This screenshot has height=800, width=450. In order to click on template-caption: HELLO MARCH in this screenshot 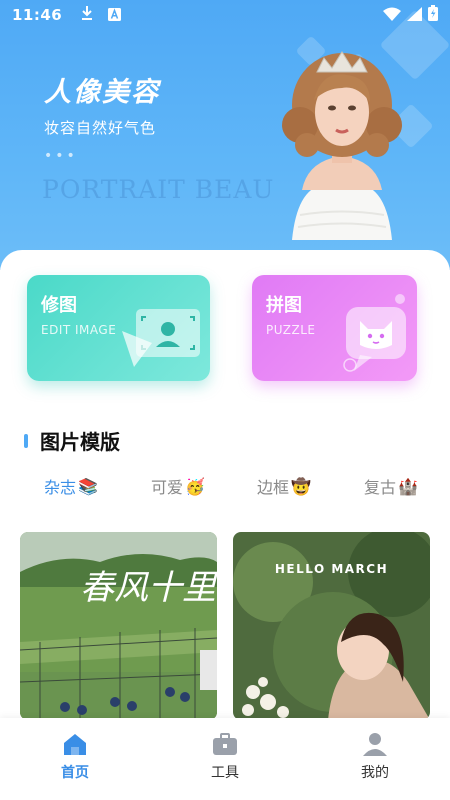, I will do `click(331, 569)`.